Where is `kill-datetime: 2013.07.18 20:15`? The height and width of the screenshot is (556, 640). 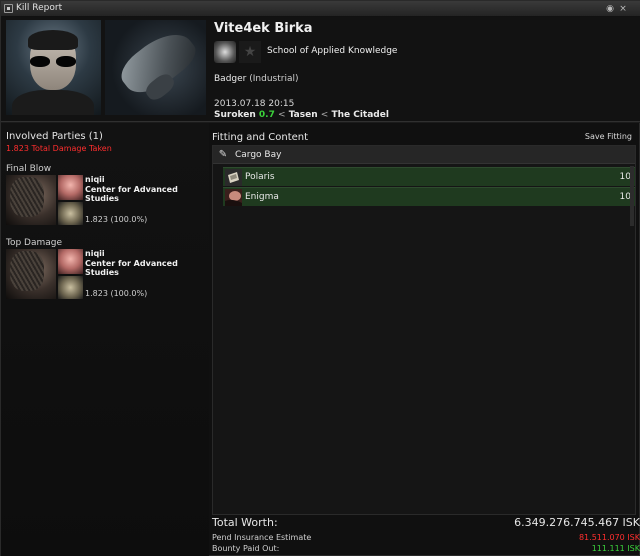
kill-datetime: 2013.07.18 20:15 is located at coordinates (254, 104).